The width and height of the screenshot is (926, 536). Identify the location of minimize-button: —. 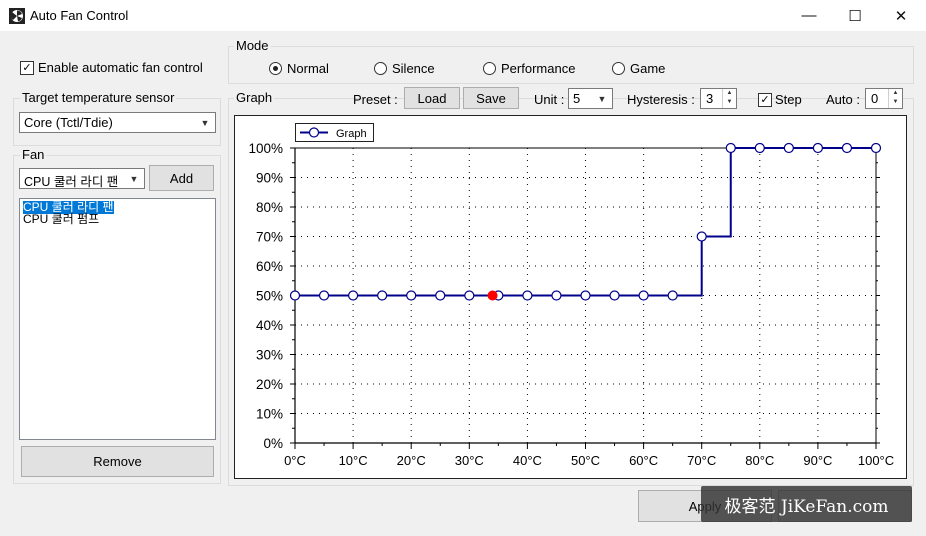
(809, 15).